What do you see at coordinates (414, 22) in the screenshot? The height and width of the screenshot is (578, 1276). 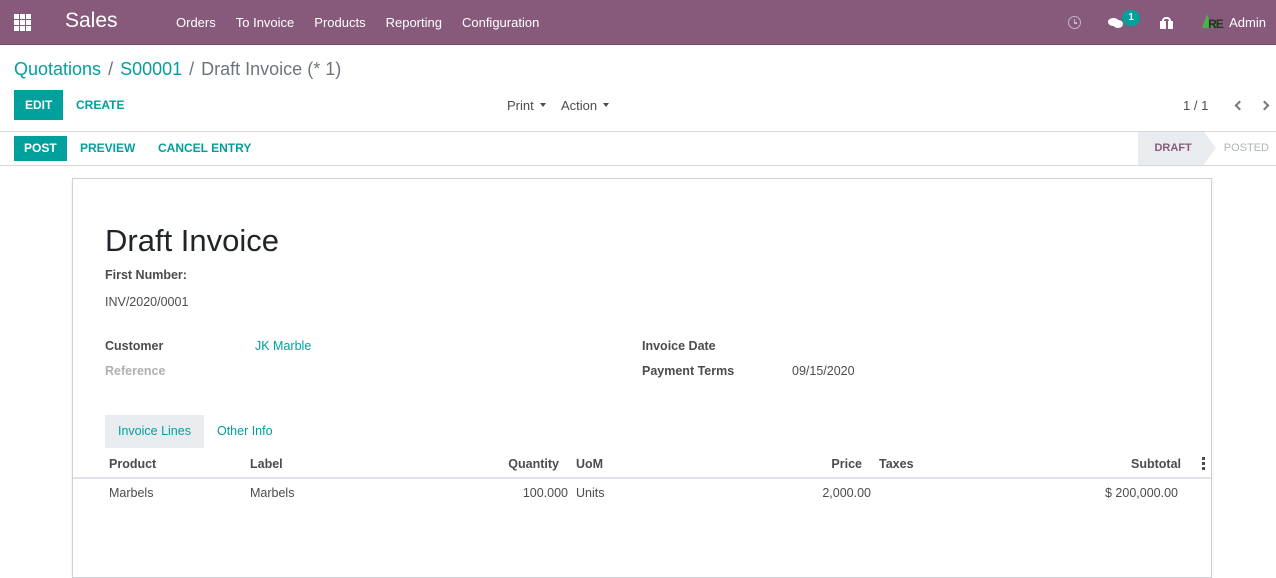 I see `menu-item-reporting: Reporting` at bounding box center [414, 22].